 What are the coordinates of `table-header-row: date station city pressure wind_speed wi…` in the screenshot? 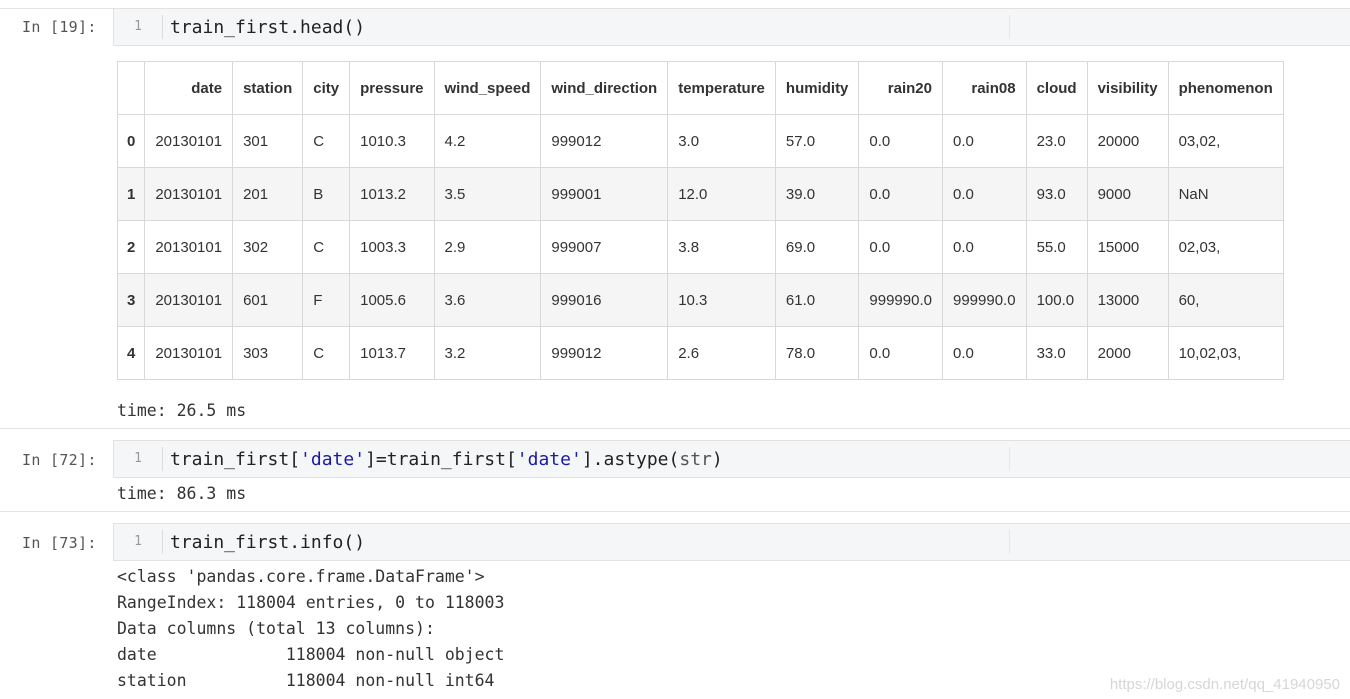 It's located at (700, 88).